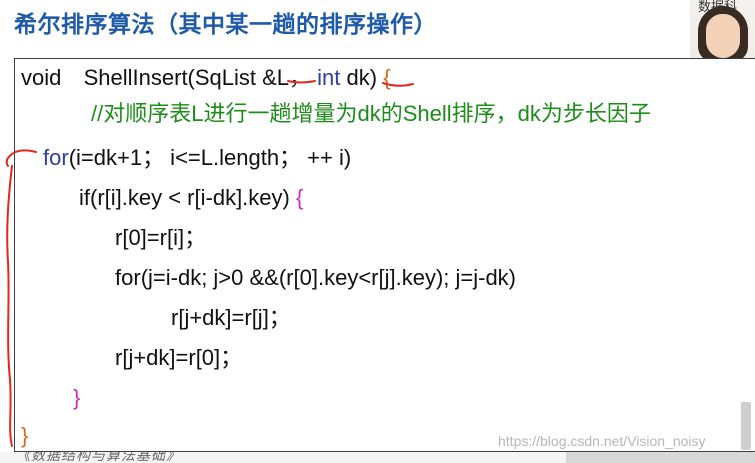 The height and width of the screenshot is (463, 755). I want to click on brace-close-if: }, so click(77, 397).